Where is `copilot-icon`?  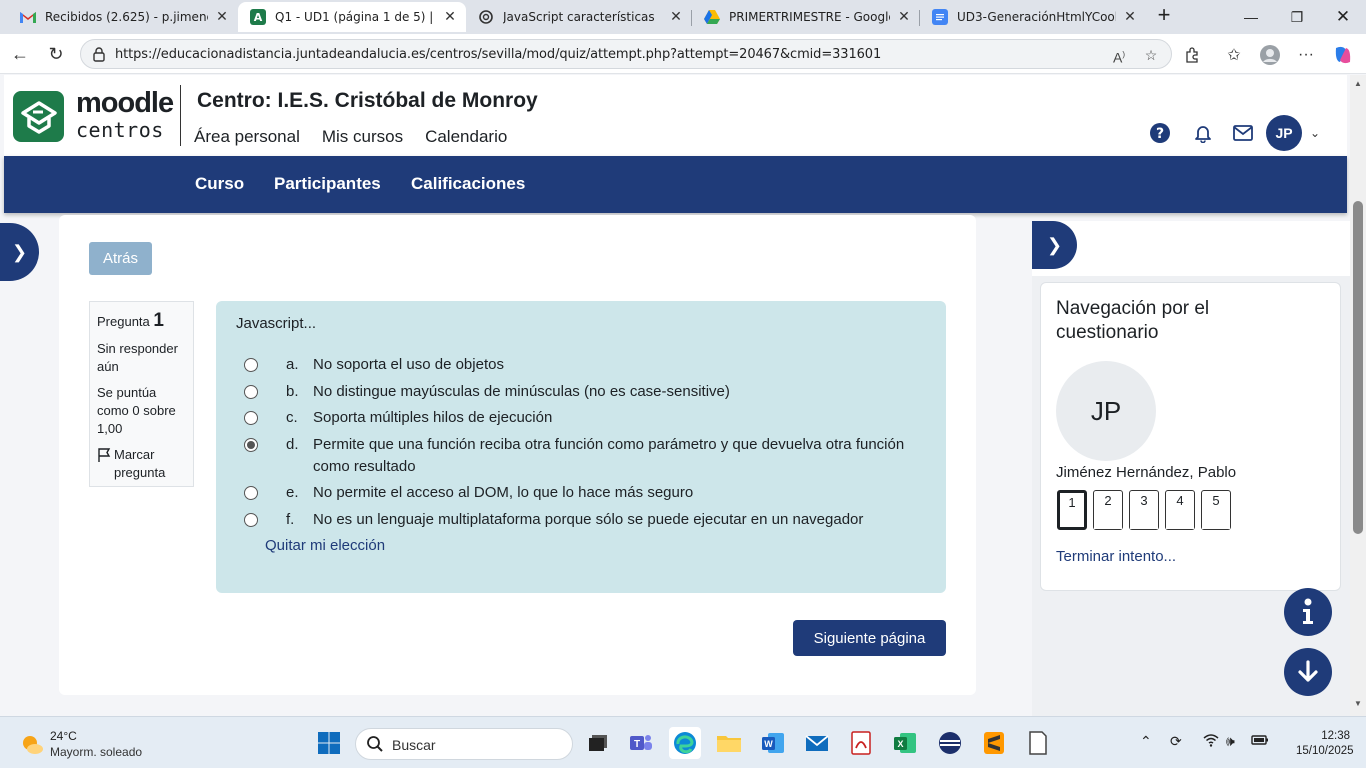
copilot-icon is located at coordinates (1343, 55).